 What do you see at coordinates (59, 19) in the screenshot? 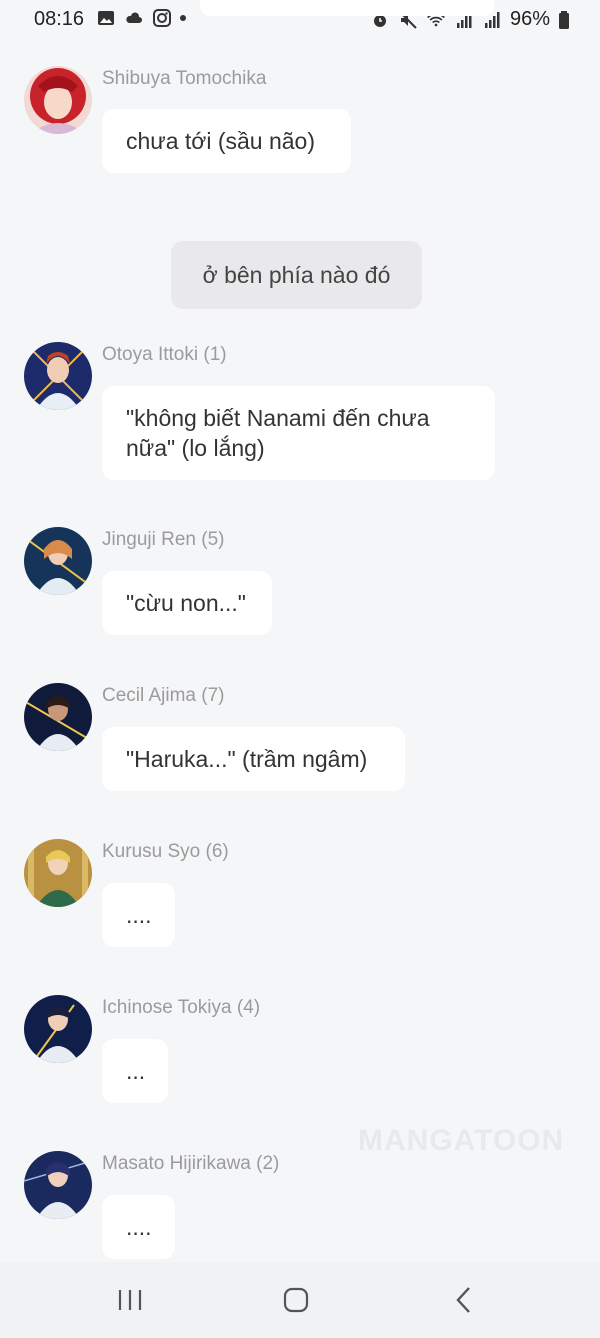
I see `status-time: 08:16` at bounding box center [59, 19].